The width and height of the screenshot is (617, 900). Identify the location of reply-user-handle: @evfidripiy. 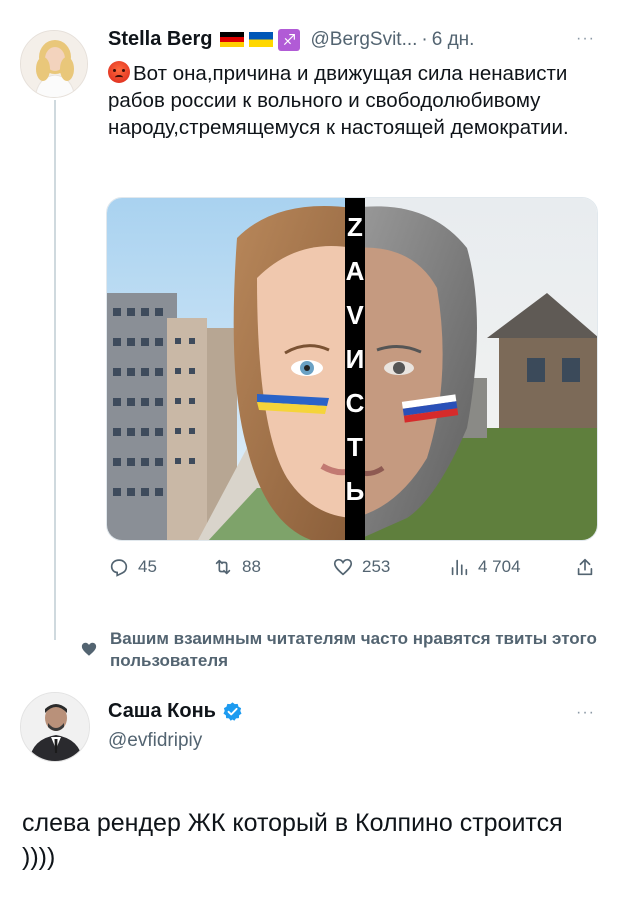
(155, 741).